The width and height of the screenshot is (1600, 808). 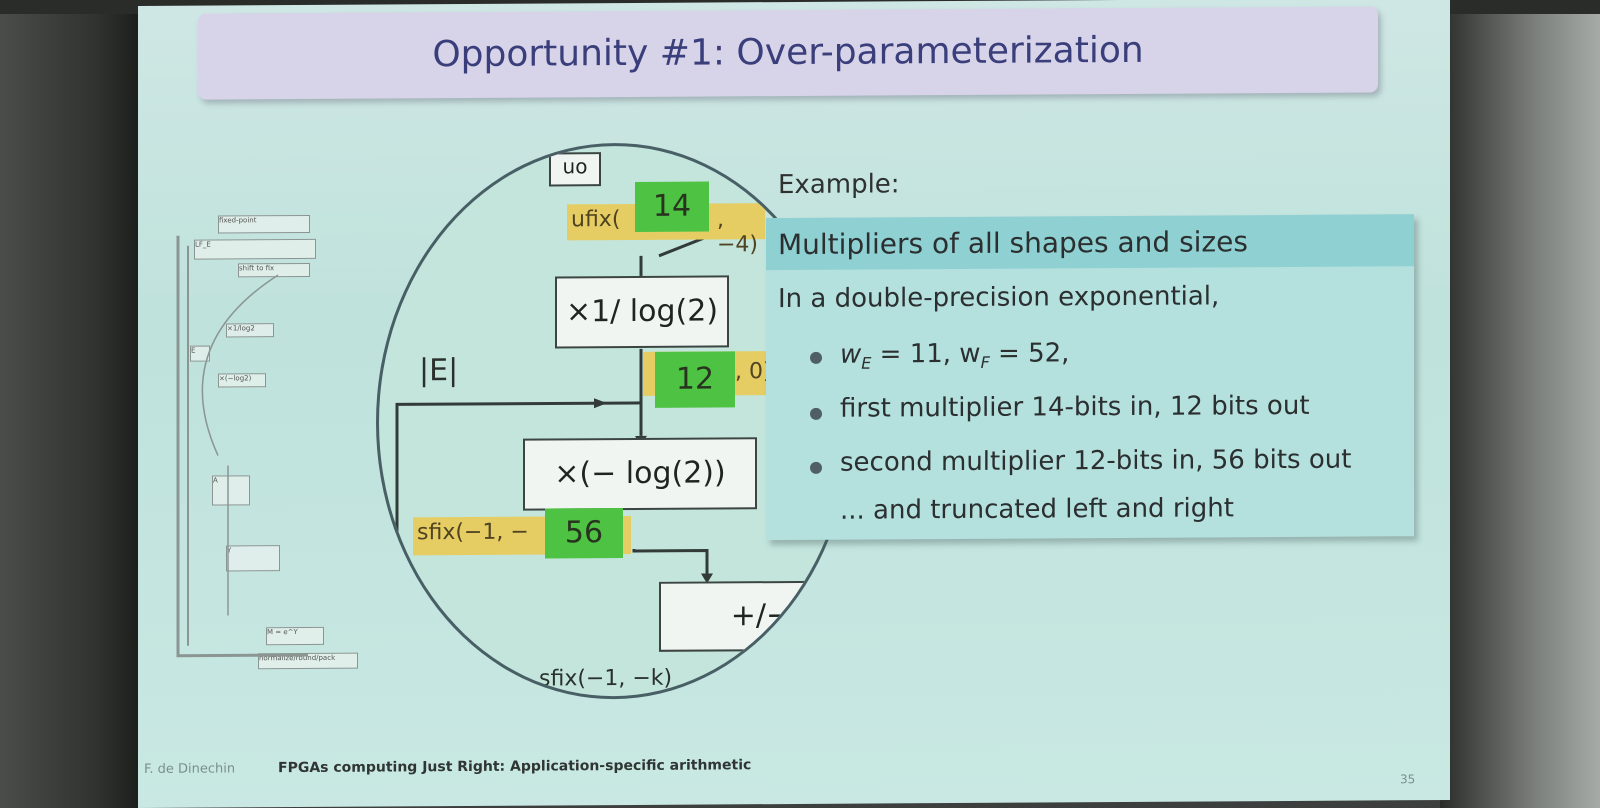 What do you see at coordinates (955, 355) in the screenshot?
I see `bullet-widths: wE = 11, wF = 52,` at bounding box center [955, 355].